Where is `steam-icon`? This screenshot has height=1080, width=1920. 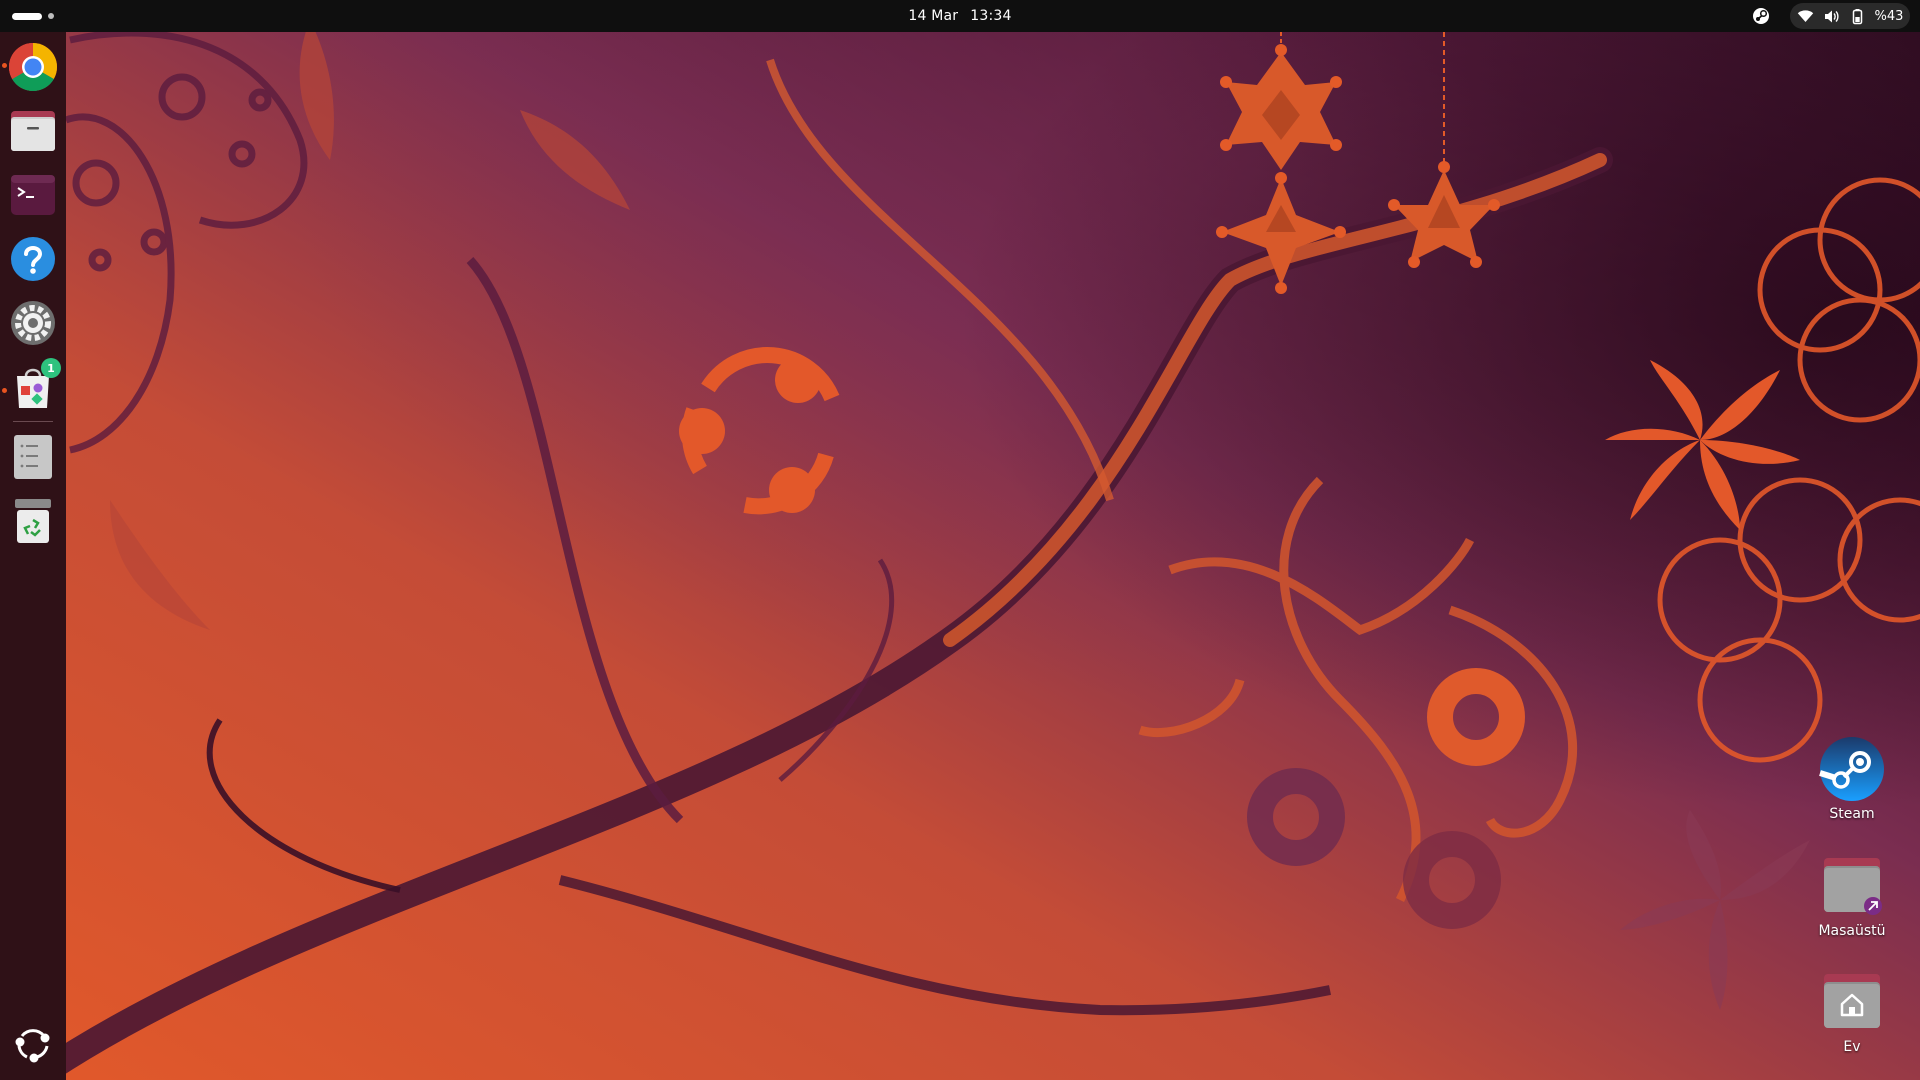
steam-icon is located at coordinates (1851, 769).